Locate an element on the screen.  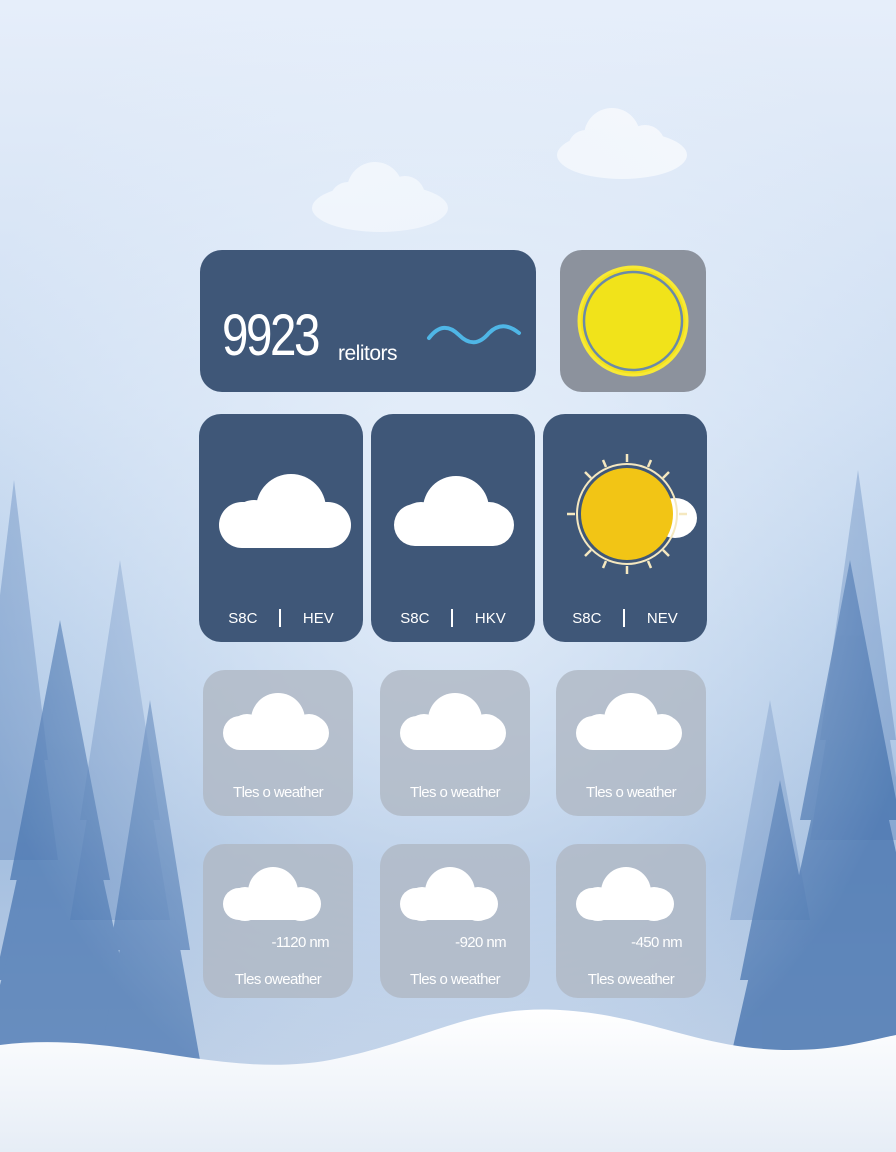
reading-value: 9923 is located at coordinates (271, 335).